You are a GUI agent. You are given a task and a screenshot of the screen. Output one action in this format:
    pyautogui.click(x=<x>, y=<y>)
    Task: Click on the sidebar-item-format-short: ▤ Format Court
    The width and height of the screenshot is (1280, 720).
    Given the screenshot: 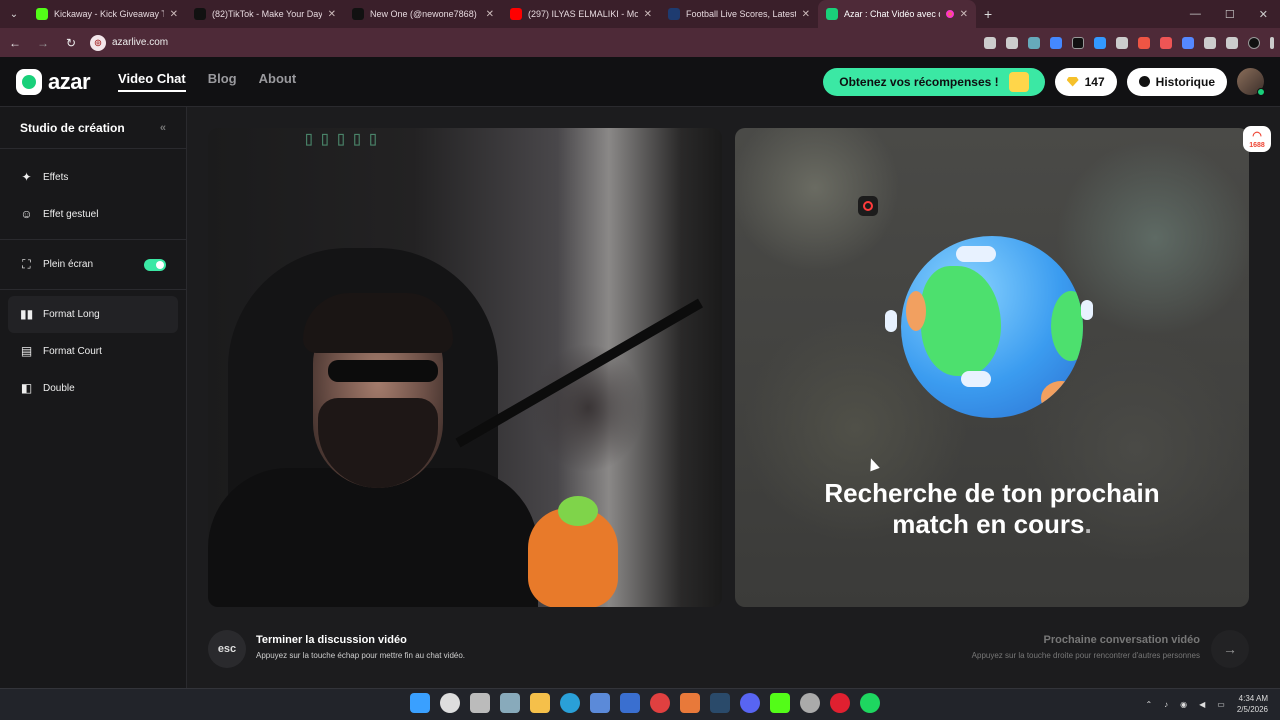 What is the action you would take?
    pyautogui.click(x=93, y=351)
    